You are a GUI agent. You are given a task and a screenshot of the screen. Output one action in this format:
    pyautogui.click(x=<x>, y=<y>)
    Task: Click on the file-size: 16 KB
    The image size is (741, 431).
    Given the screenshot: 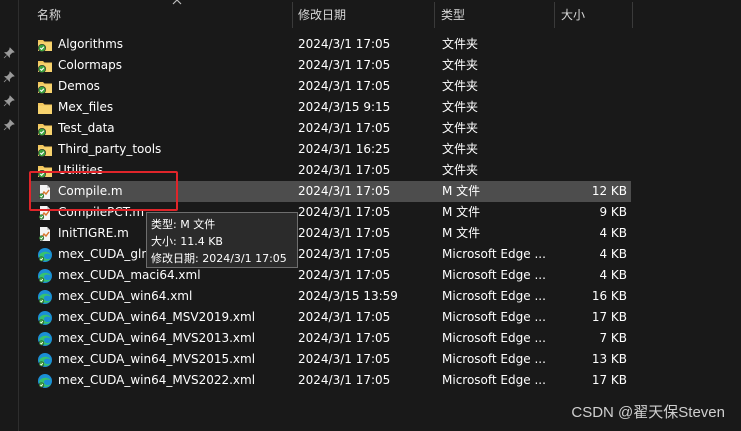 What is the action you would take?
    pyautogui.click(x=609, y=296)
    